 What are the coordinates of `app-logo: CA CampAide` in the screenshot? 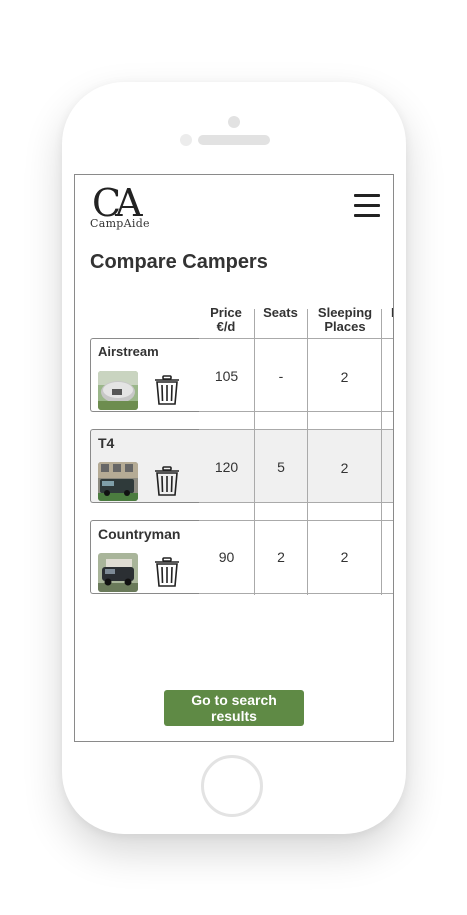 It's located at (125, 207).